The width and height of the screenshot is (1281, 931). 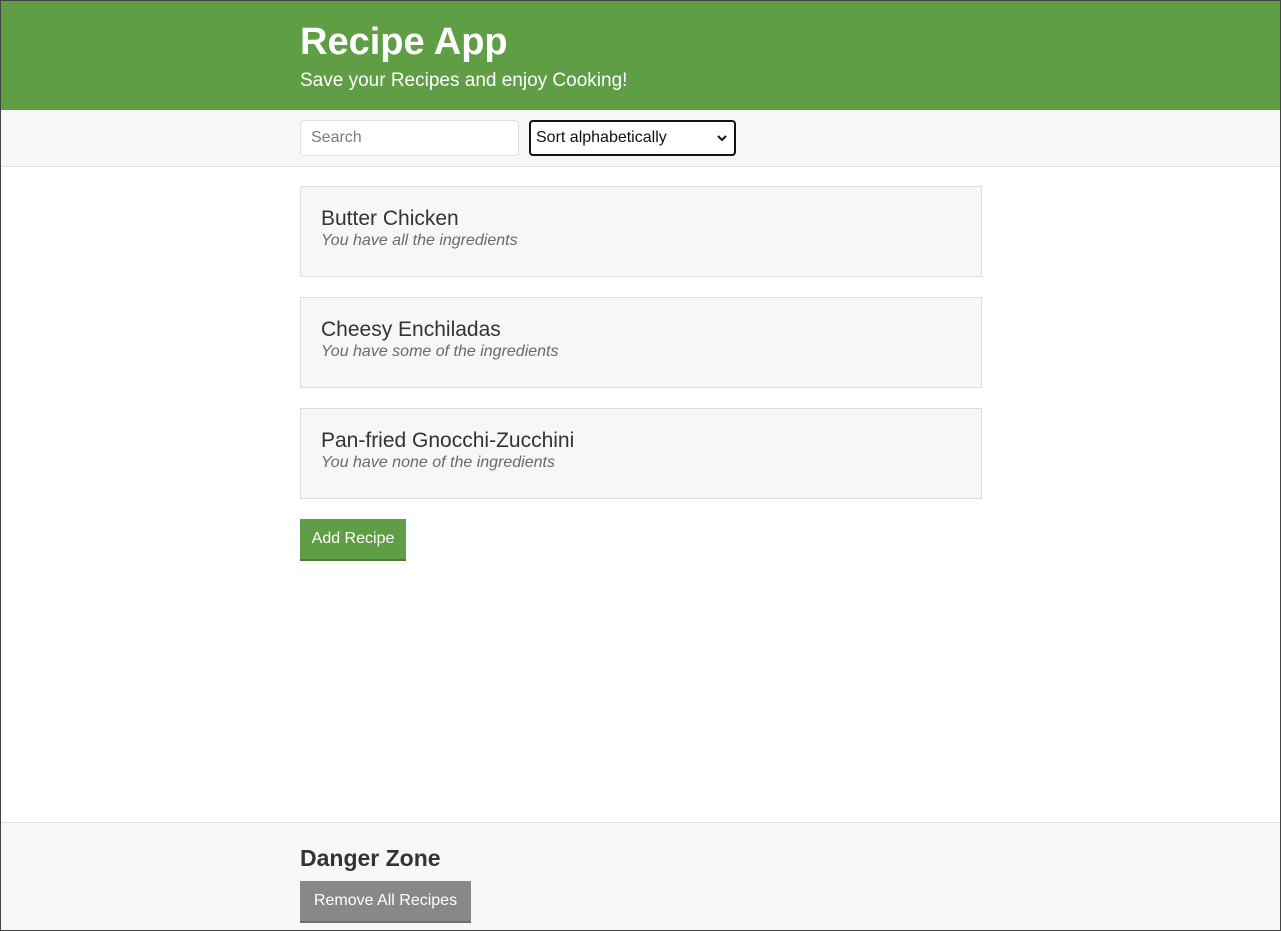 What do you see at coordinates (411, 329) in the screenshot?
I see `recipe-name: Cheesy Enchiladas` at bounding box center [411, 329].